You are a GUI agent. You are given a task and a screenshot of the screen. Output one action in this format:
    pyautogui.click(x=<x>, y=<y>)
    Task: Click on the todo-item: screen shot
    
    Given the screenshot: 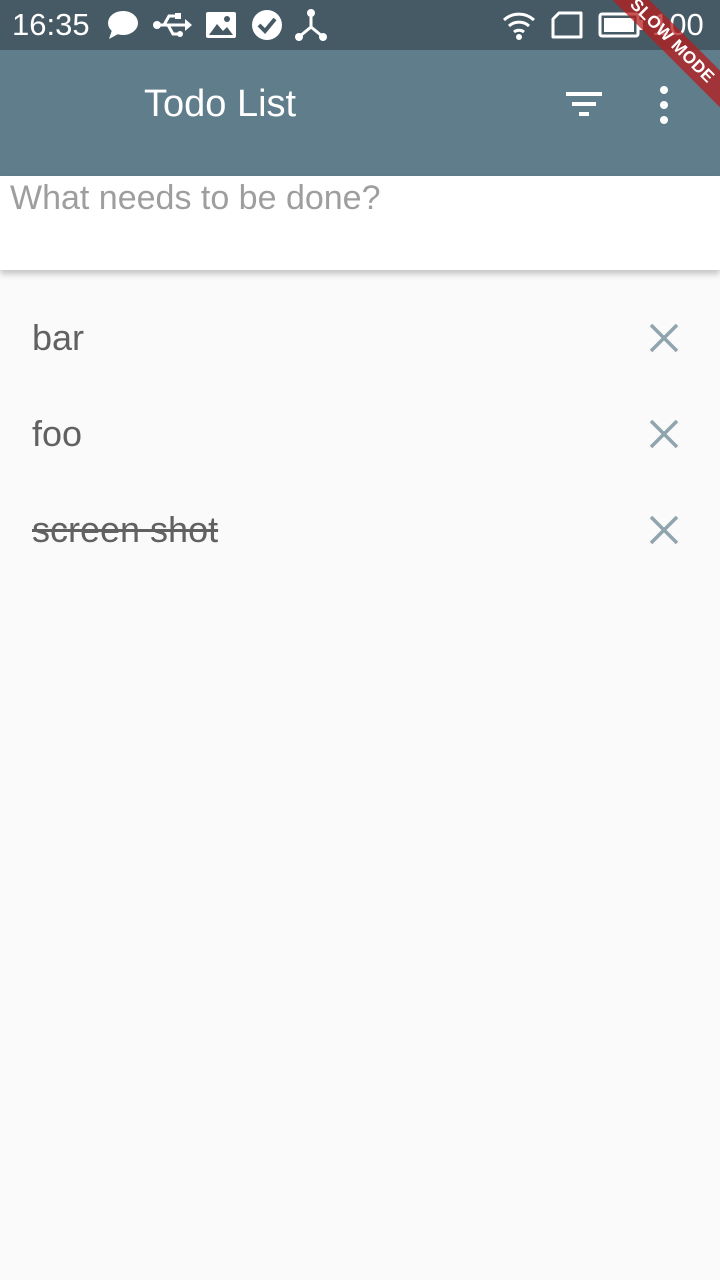 What is the action you would take?
    pyautogui.click(x=360, y=530)
    